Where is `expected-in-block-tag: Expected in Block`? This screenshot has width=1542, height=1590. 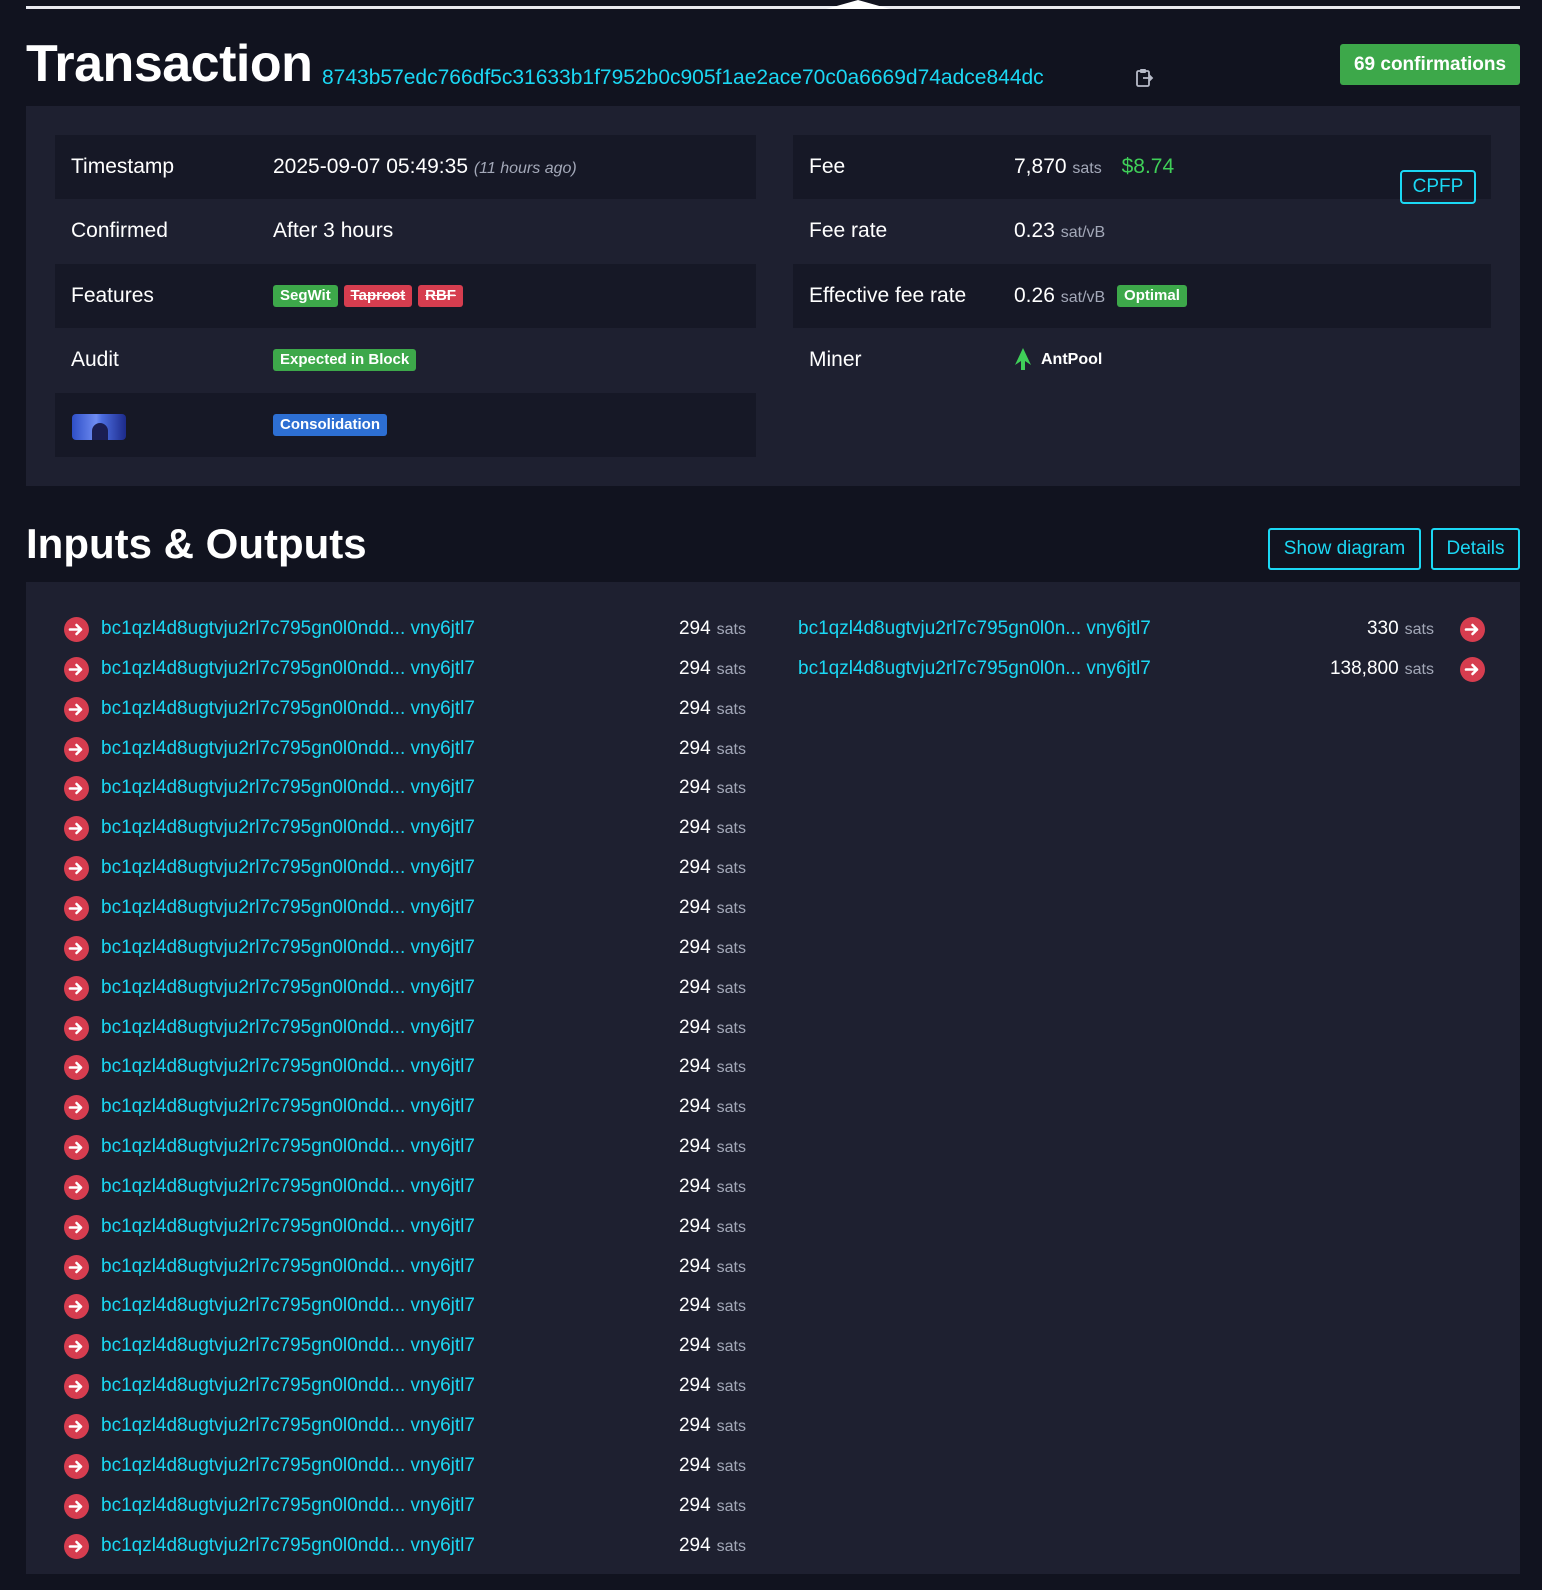
expected-in-block-tag: Expected in Block is located at coordinates (345, 360).